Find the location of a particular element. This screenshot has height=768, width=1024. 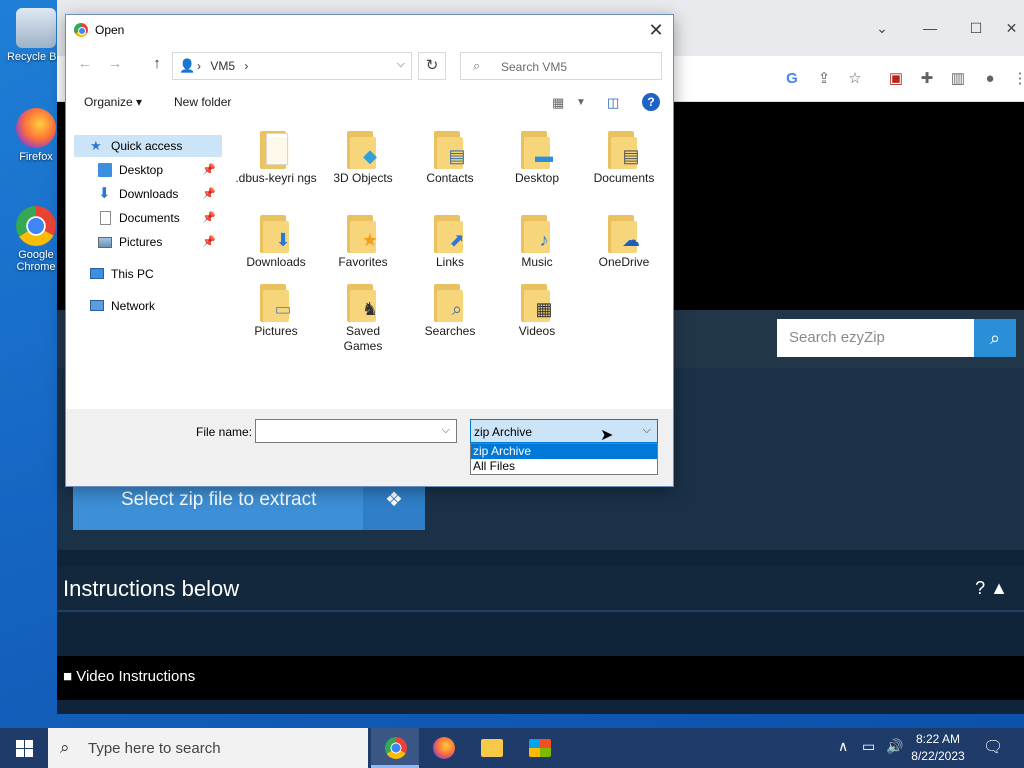

star-icon: ★ is located at coordinates (96, 145).